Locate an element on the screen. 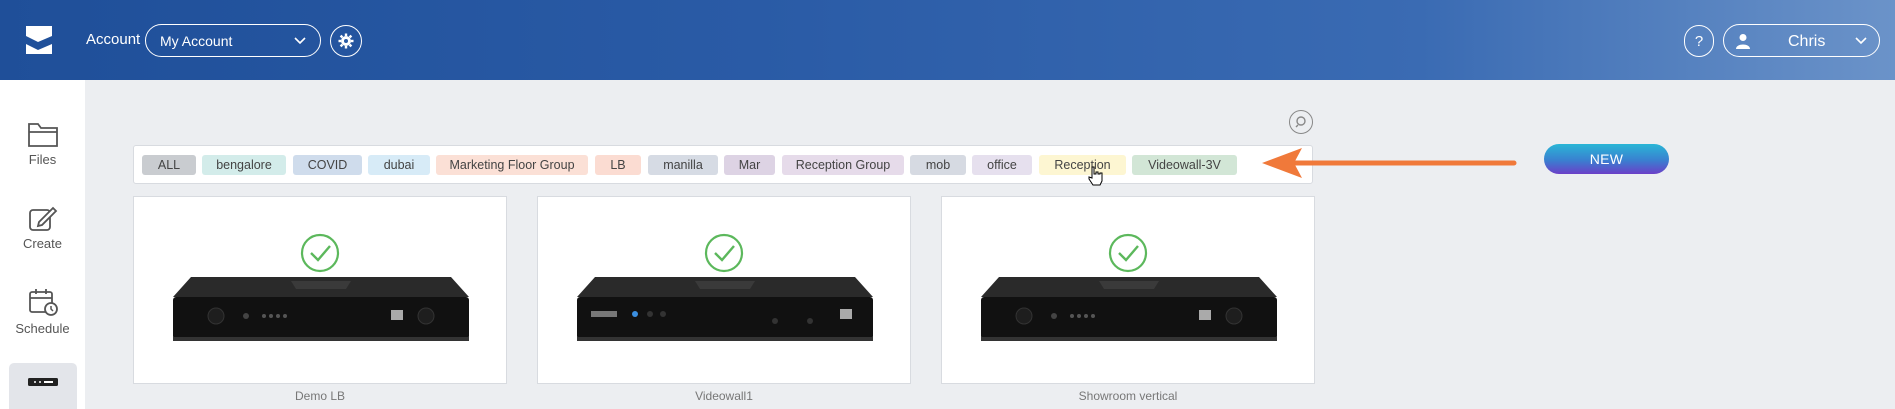  account-select-value: My Account is located at coordinates (196, 41).